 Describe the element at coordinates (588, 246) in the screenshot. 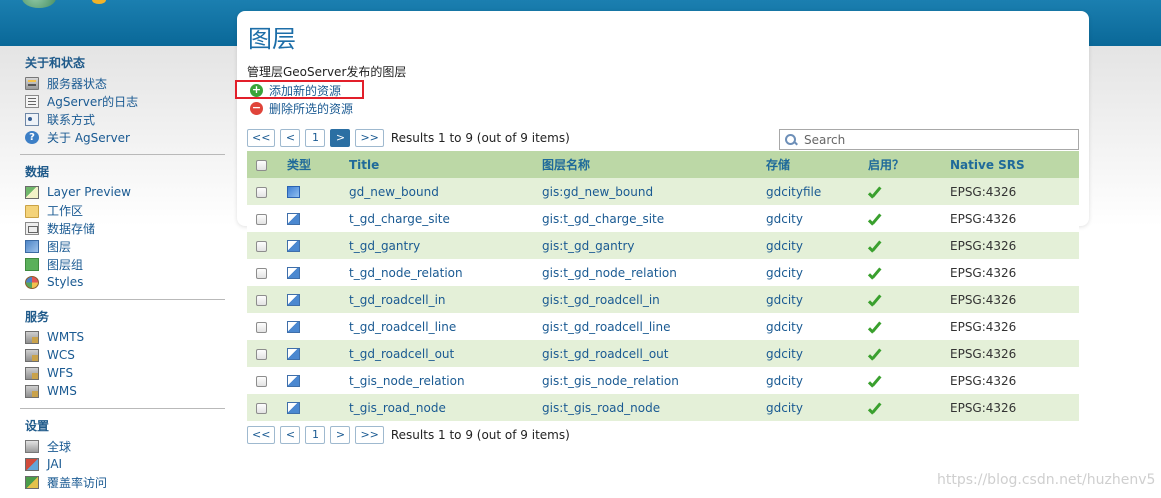

I see `layer-name-link: gis:t_gd_gantry` at that location.